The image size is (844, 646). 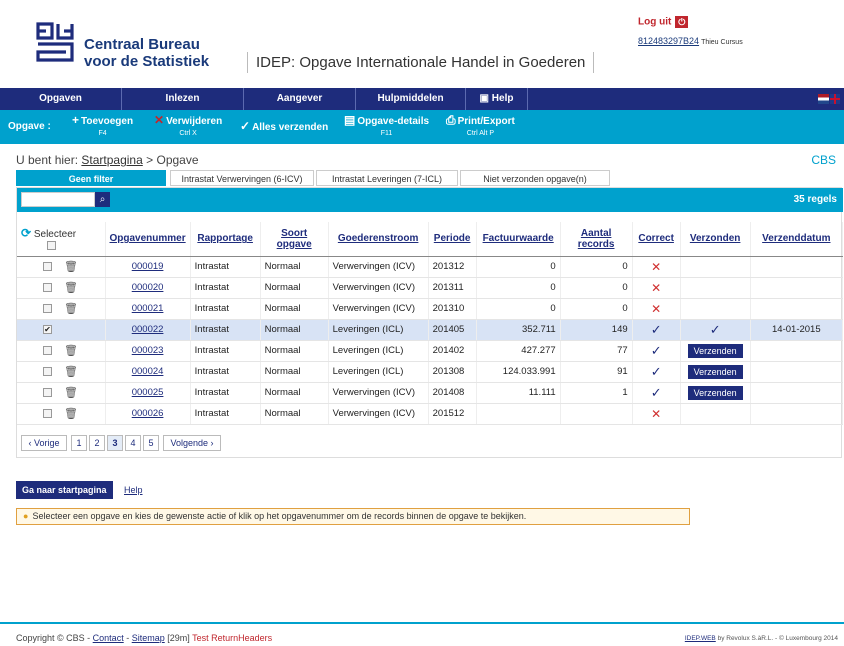 I want to click on col-periode: Periode, so click(x=452, y=239).